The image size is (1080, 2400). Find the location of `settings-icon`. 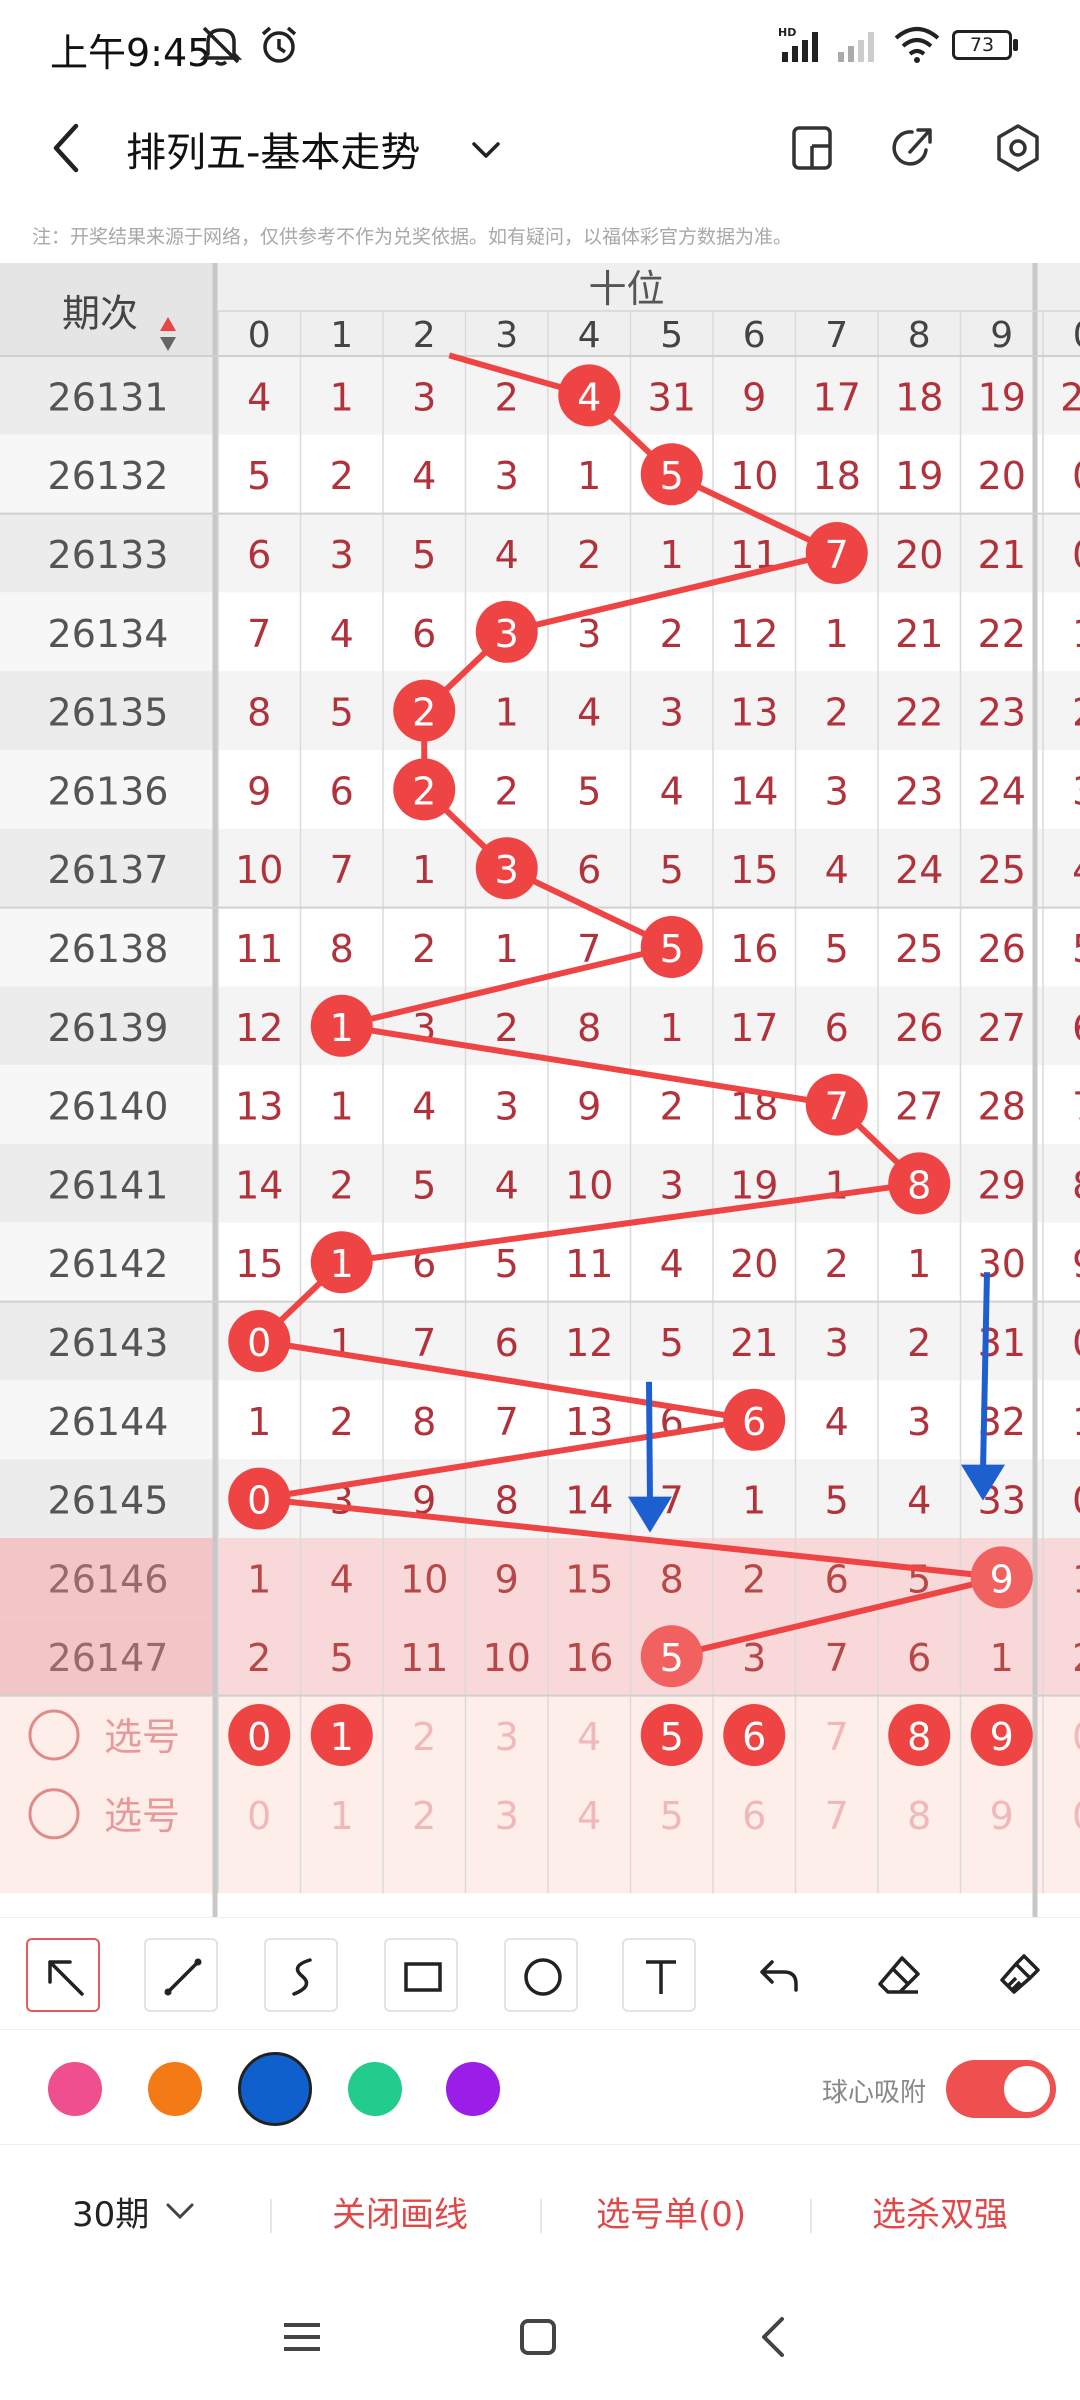

settings-icon is located at coordinates (1018, 148).